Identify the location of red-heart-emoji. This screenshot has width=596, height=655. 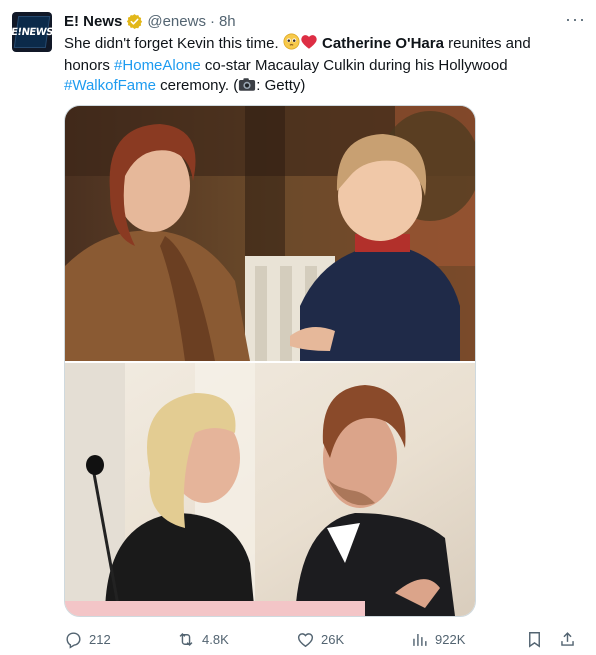
(309, 44).